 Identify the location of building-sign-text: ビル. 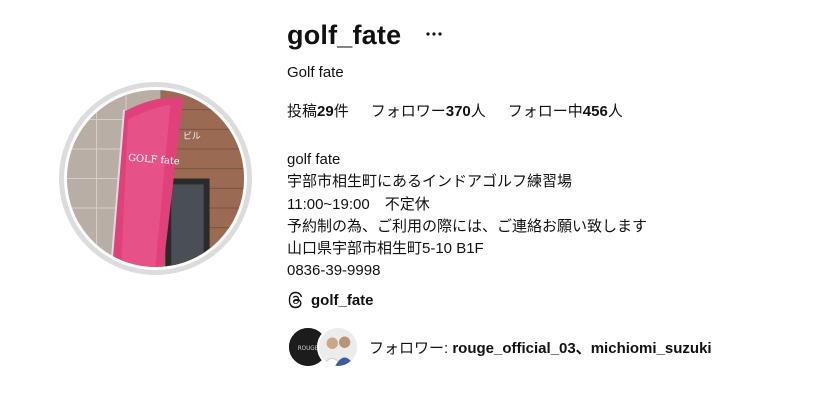
(192, 136).